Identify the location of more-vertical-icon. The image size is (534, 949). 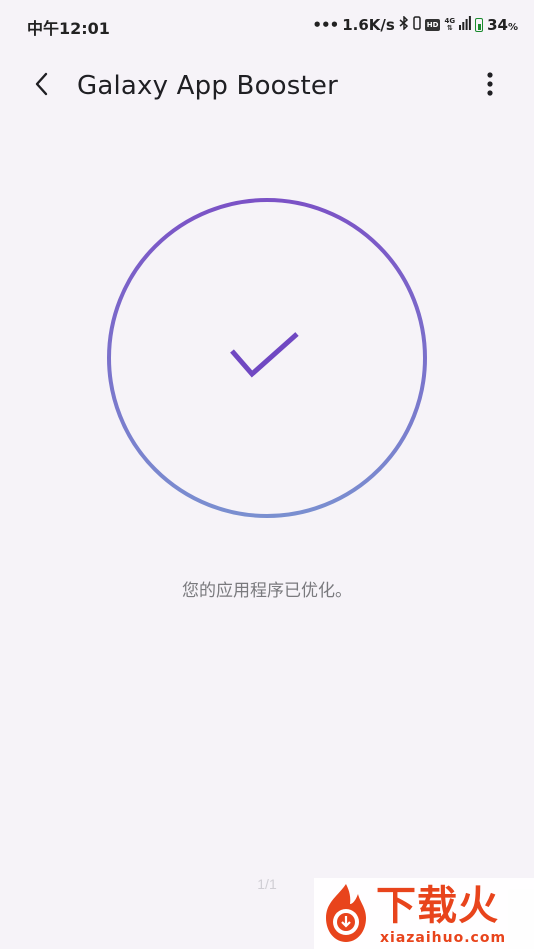
(490, 86).